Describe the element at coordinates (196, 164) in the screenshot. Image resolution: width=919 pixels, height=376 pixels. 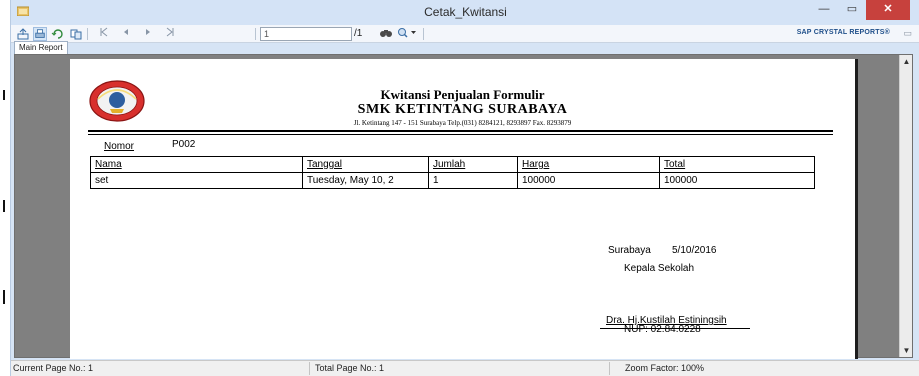
I see `column-header-nama: Nama` at that location.